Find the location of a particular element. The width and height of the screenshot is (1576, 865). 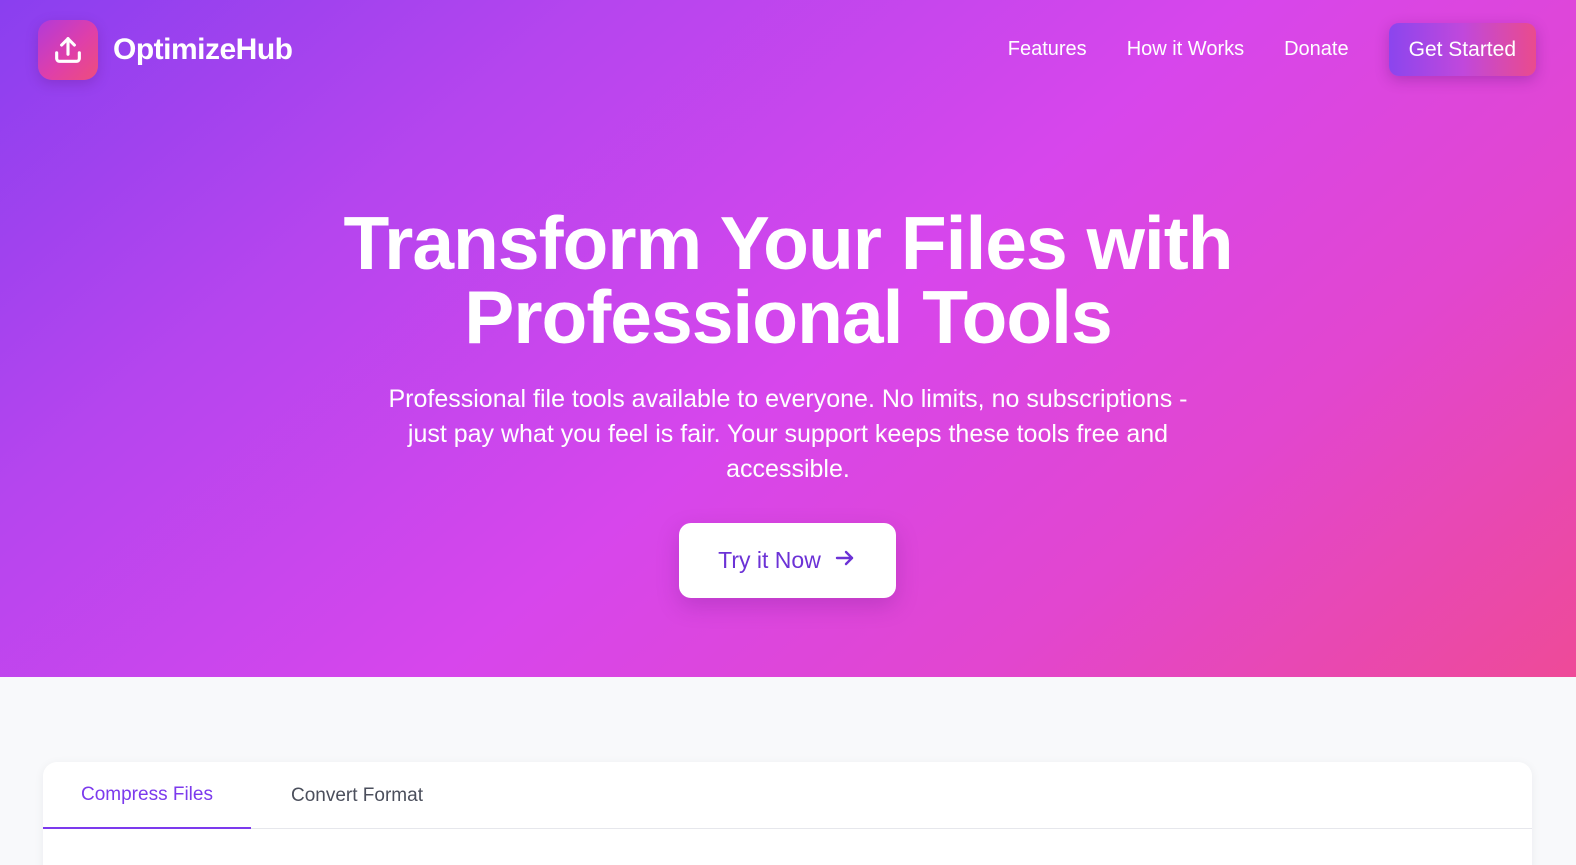

tab-convert-format: Convert Format is located at coordinates (357, 795).